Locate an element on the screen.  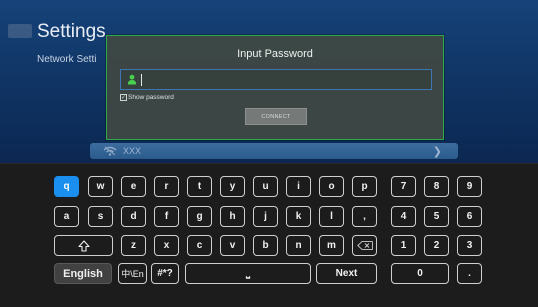
key-c: c is located at coordinates (199, 245).